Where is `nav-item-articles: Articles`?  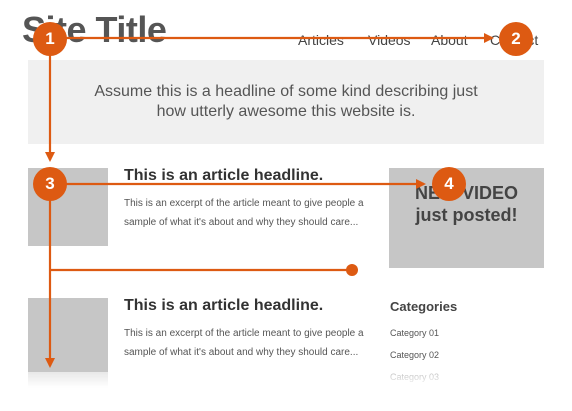
nav-item-articles: Articles is located at coordinates (321, 40).